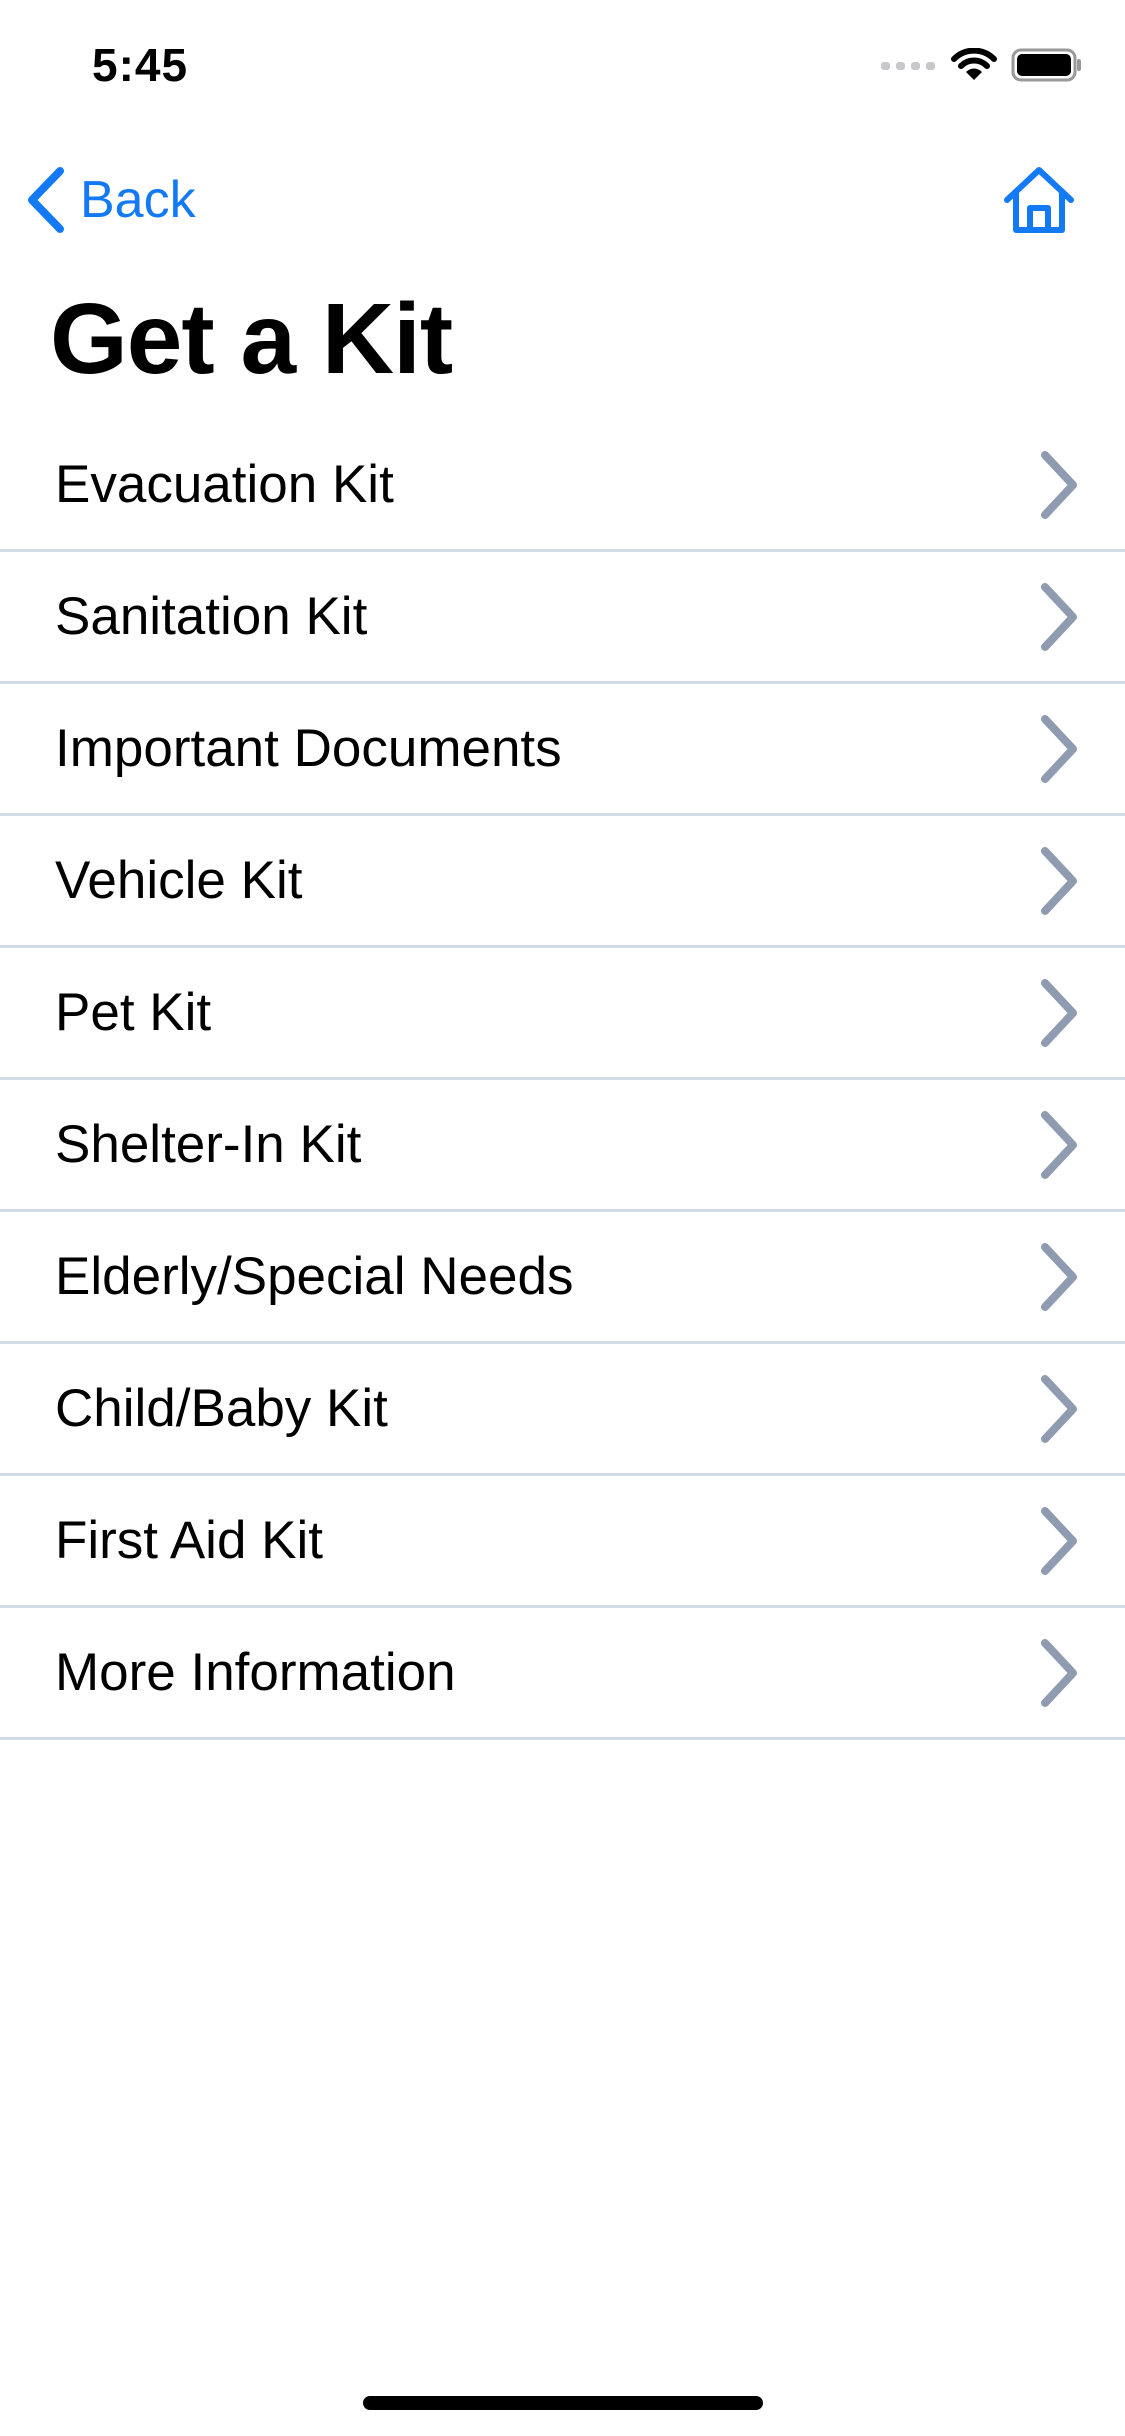 The image size is (1125, 2436). Describe the element at coordinates (189, 1540) in the screenshot. I see `list-item-label: First Aid Kit` at that location.